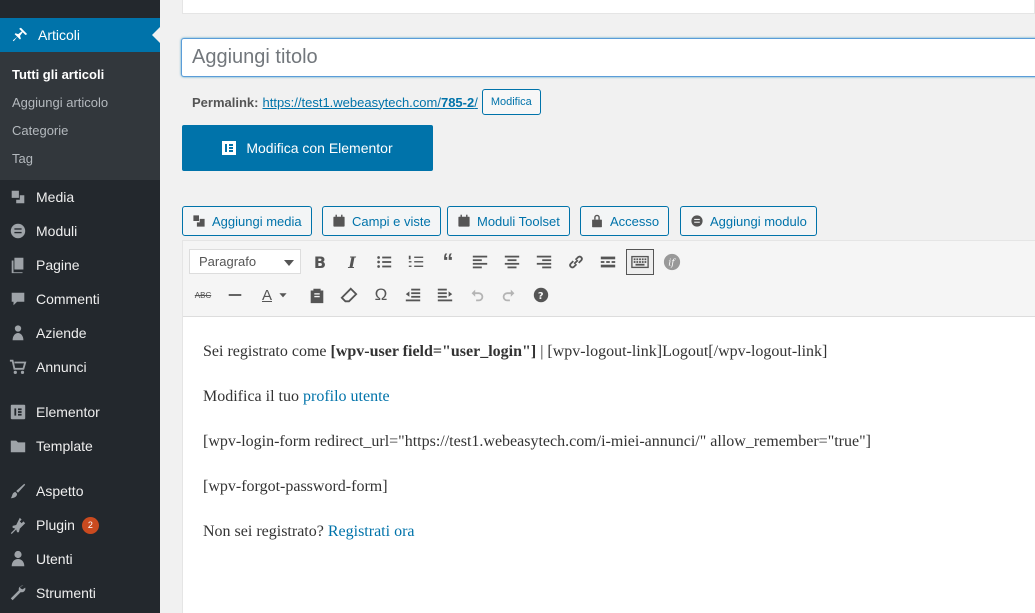 The width and height of the screenshot is (1035, 613). Describe the element at coordinates (18, 593) in the screenshot. I see `wrench-icon` at that location.